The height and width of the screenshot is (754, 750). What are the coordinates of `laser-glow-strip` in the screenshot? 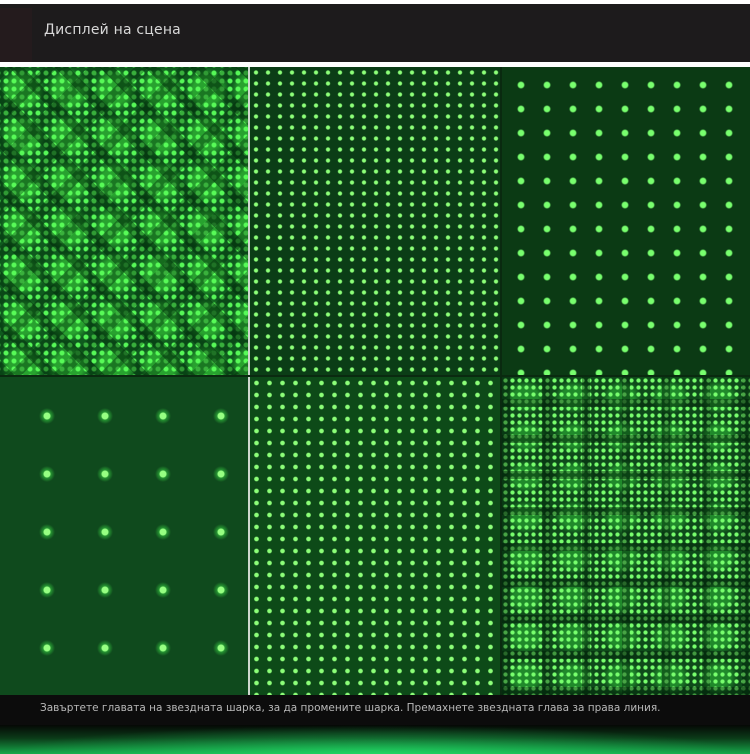 It's located at (375, 739).